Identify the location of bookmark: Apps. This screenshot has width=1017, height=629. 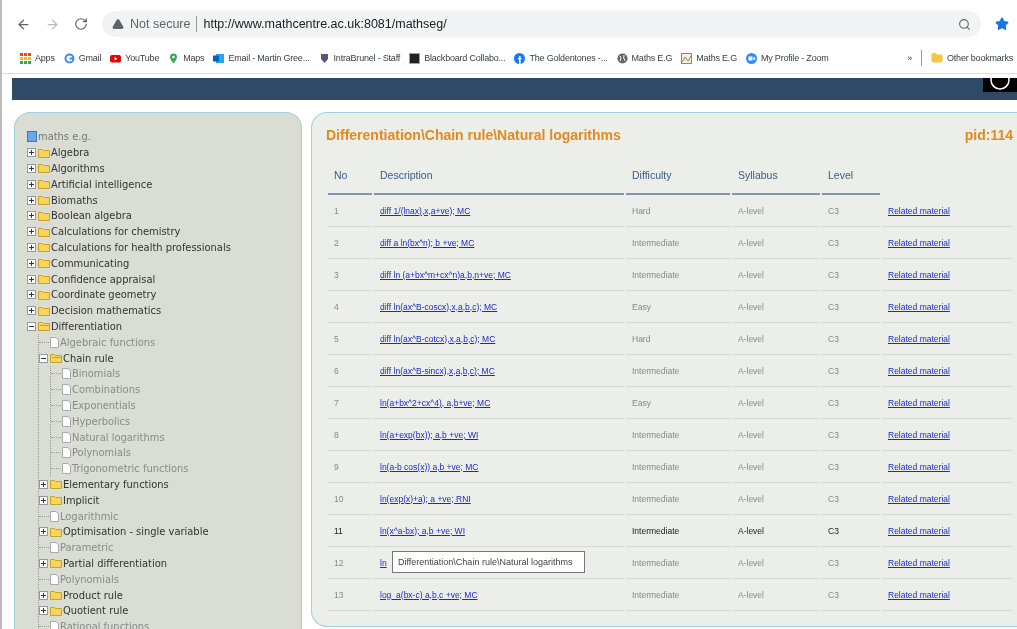
(37, 58).